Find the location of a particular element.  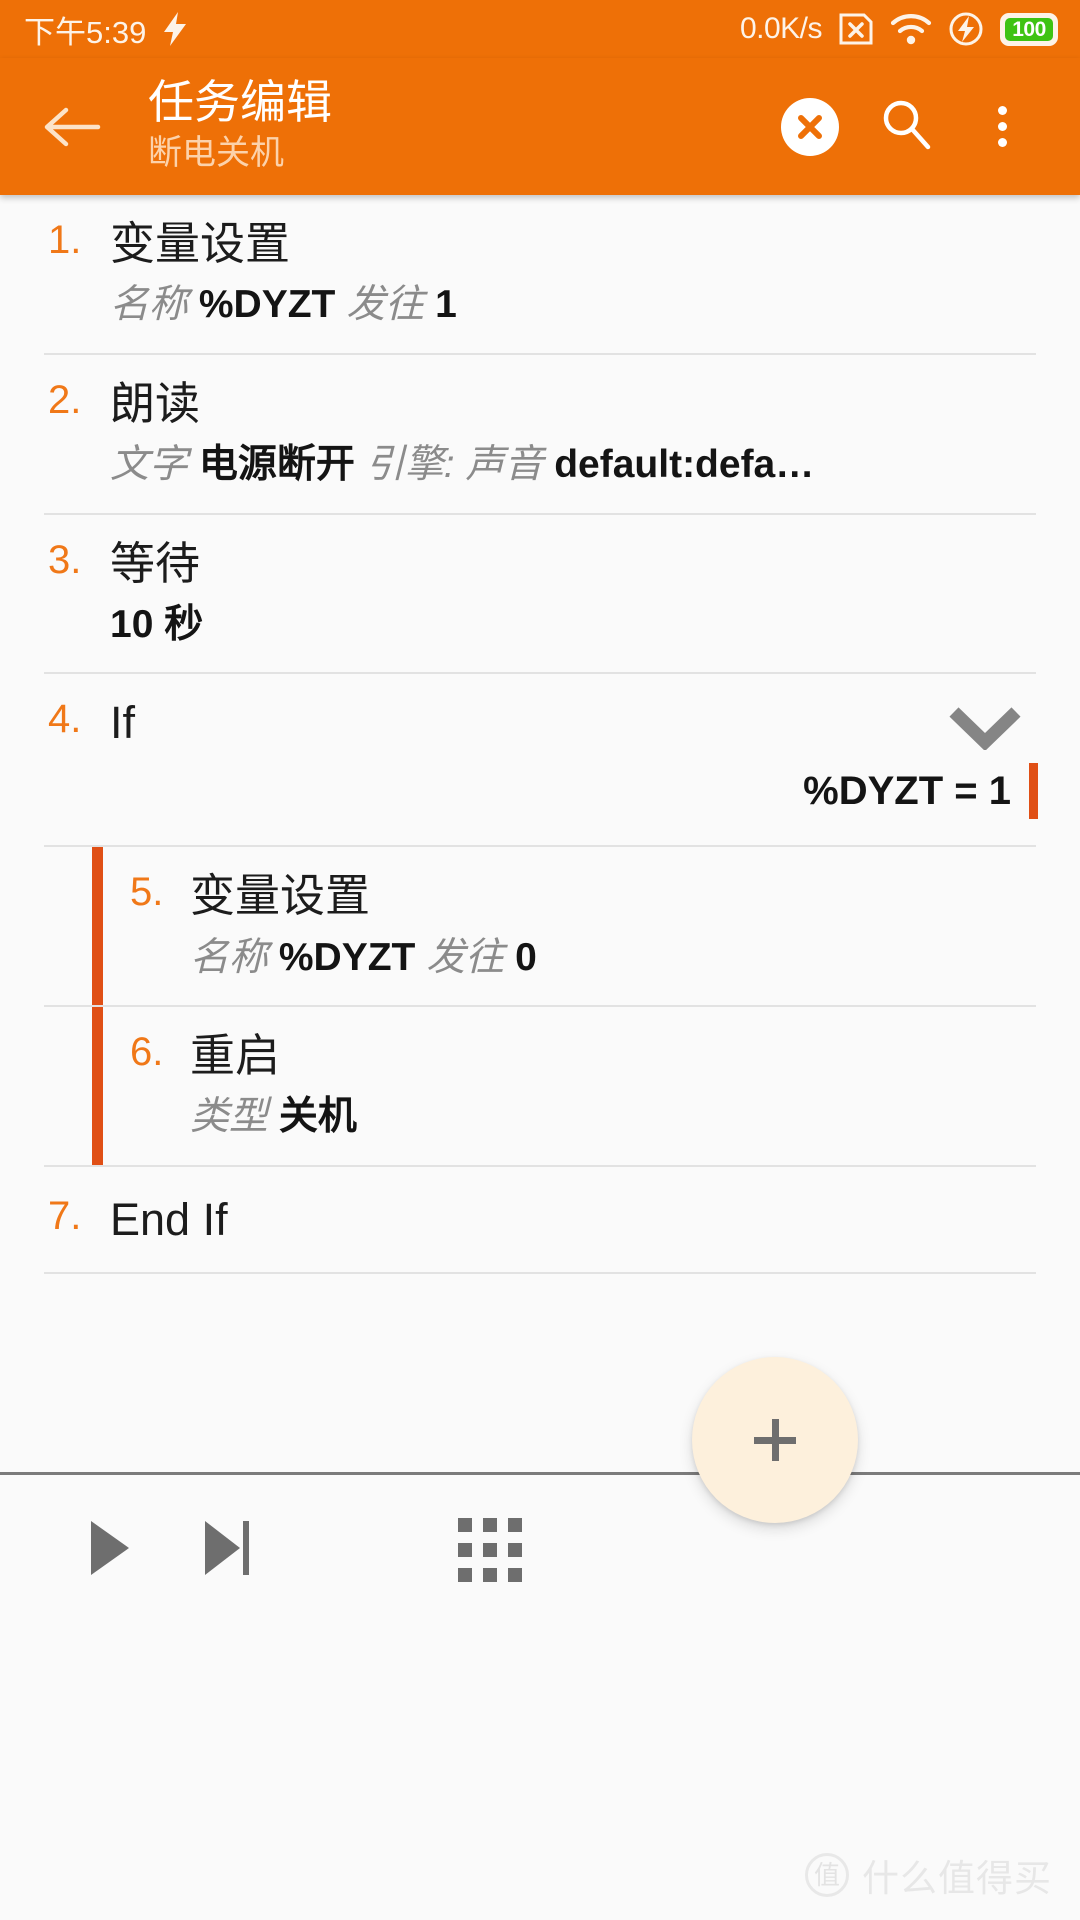

overflow-menu-button is located at coordinates (1002, 127).